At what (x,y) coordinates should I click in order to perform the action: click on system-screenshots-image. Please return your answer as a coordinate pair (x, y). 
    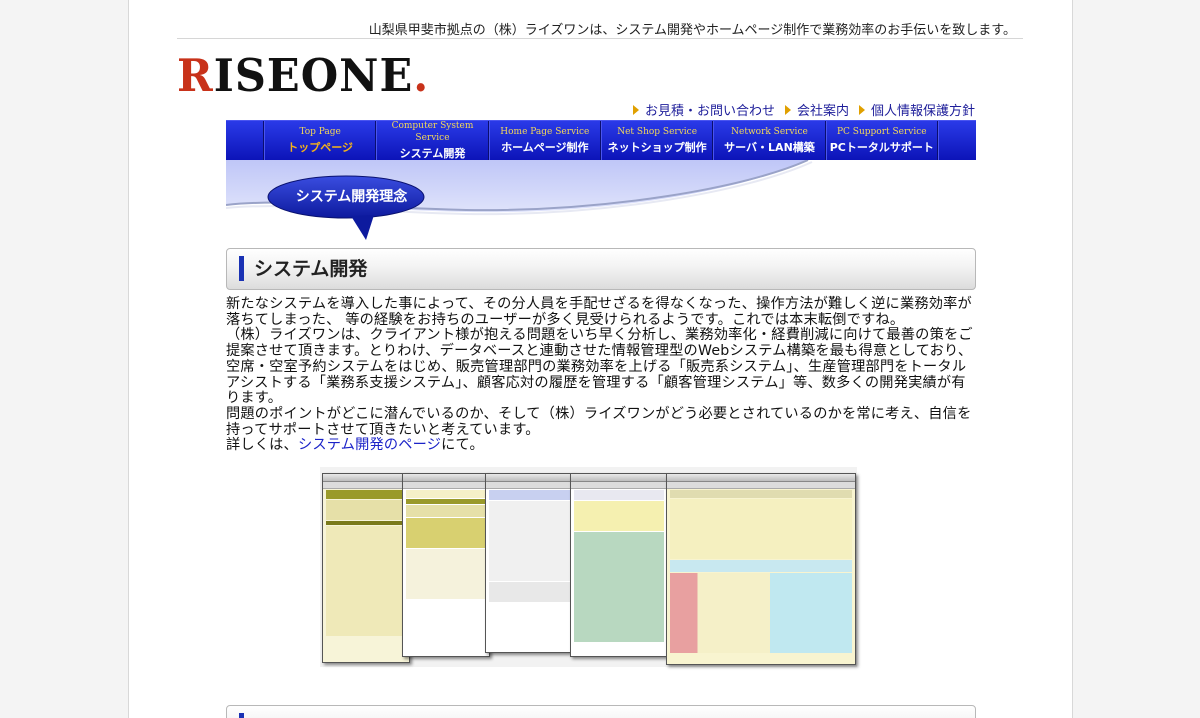
    Looking at the image, I should click on (588, 567).